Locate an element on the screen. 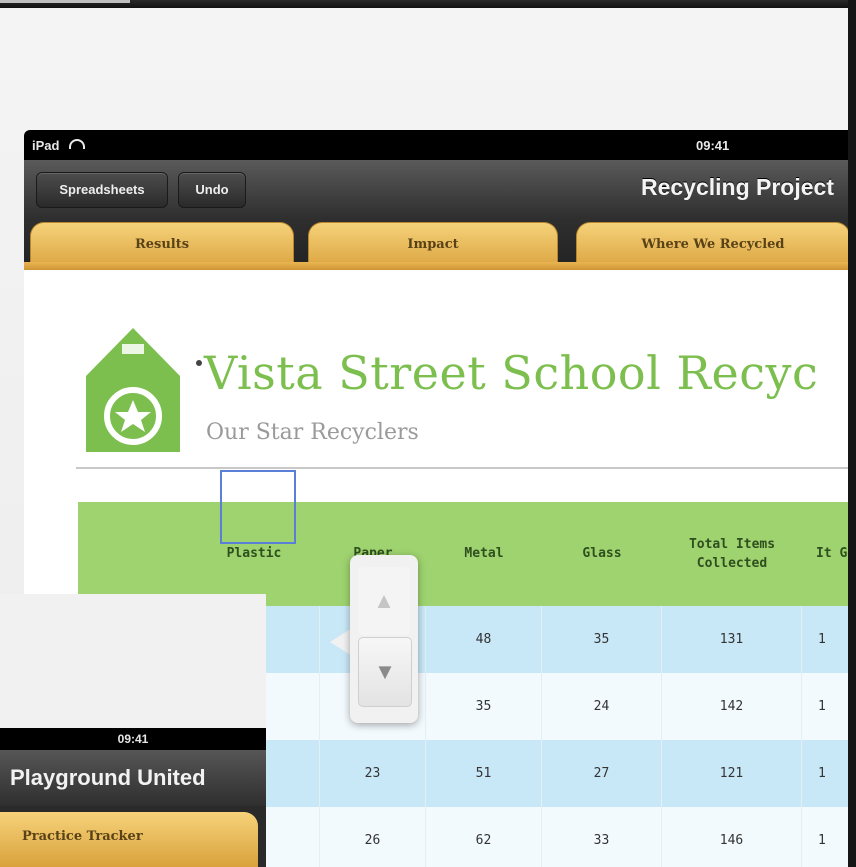  status-bar: iPad 09:41 is located at coordinates (436, 145).